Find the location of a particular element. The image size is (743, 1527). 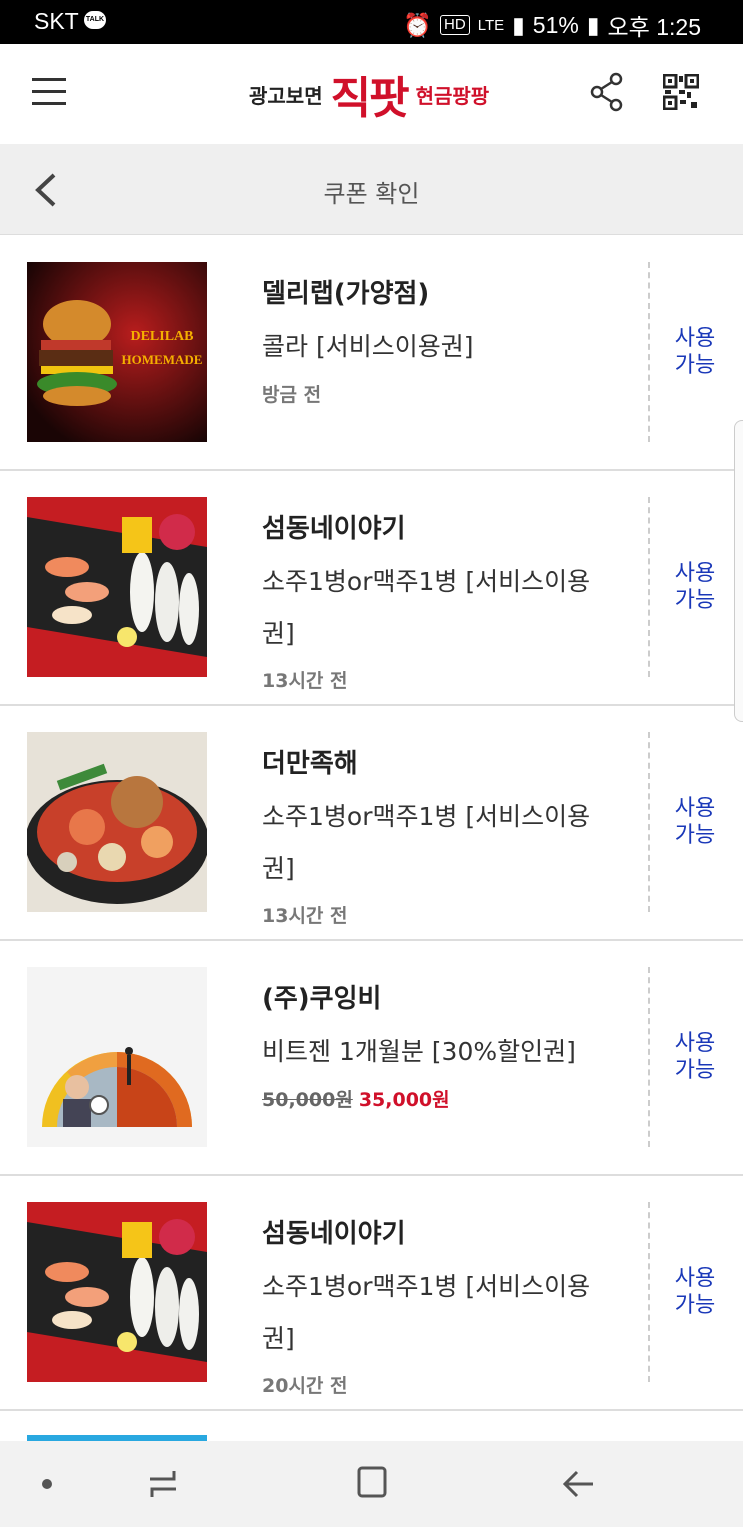

page-title: 쿠폰 확인 is located at coordinates (371, 194).